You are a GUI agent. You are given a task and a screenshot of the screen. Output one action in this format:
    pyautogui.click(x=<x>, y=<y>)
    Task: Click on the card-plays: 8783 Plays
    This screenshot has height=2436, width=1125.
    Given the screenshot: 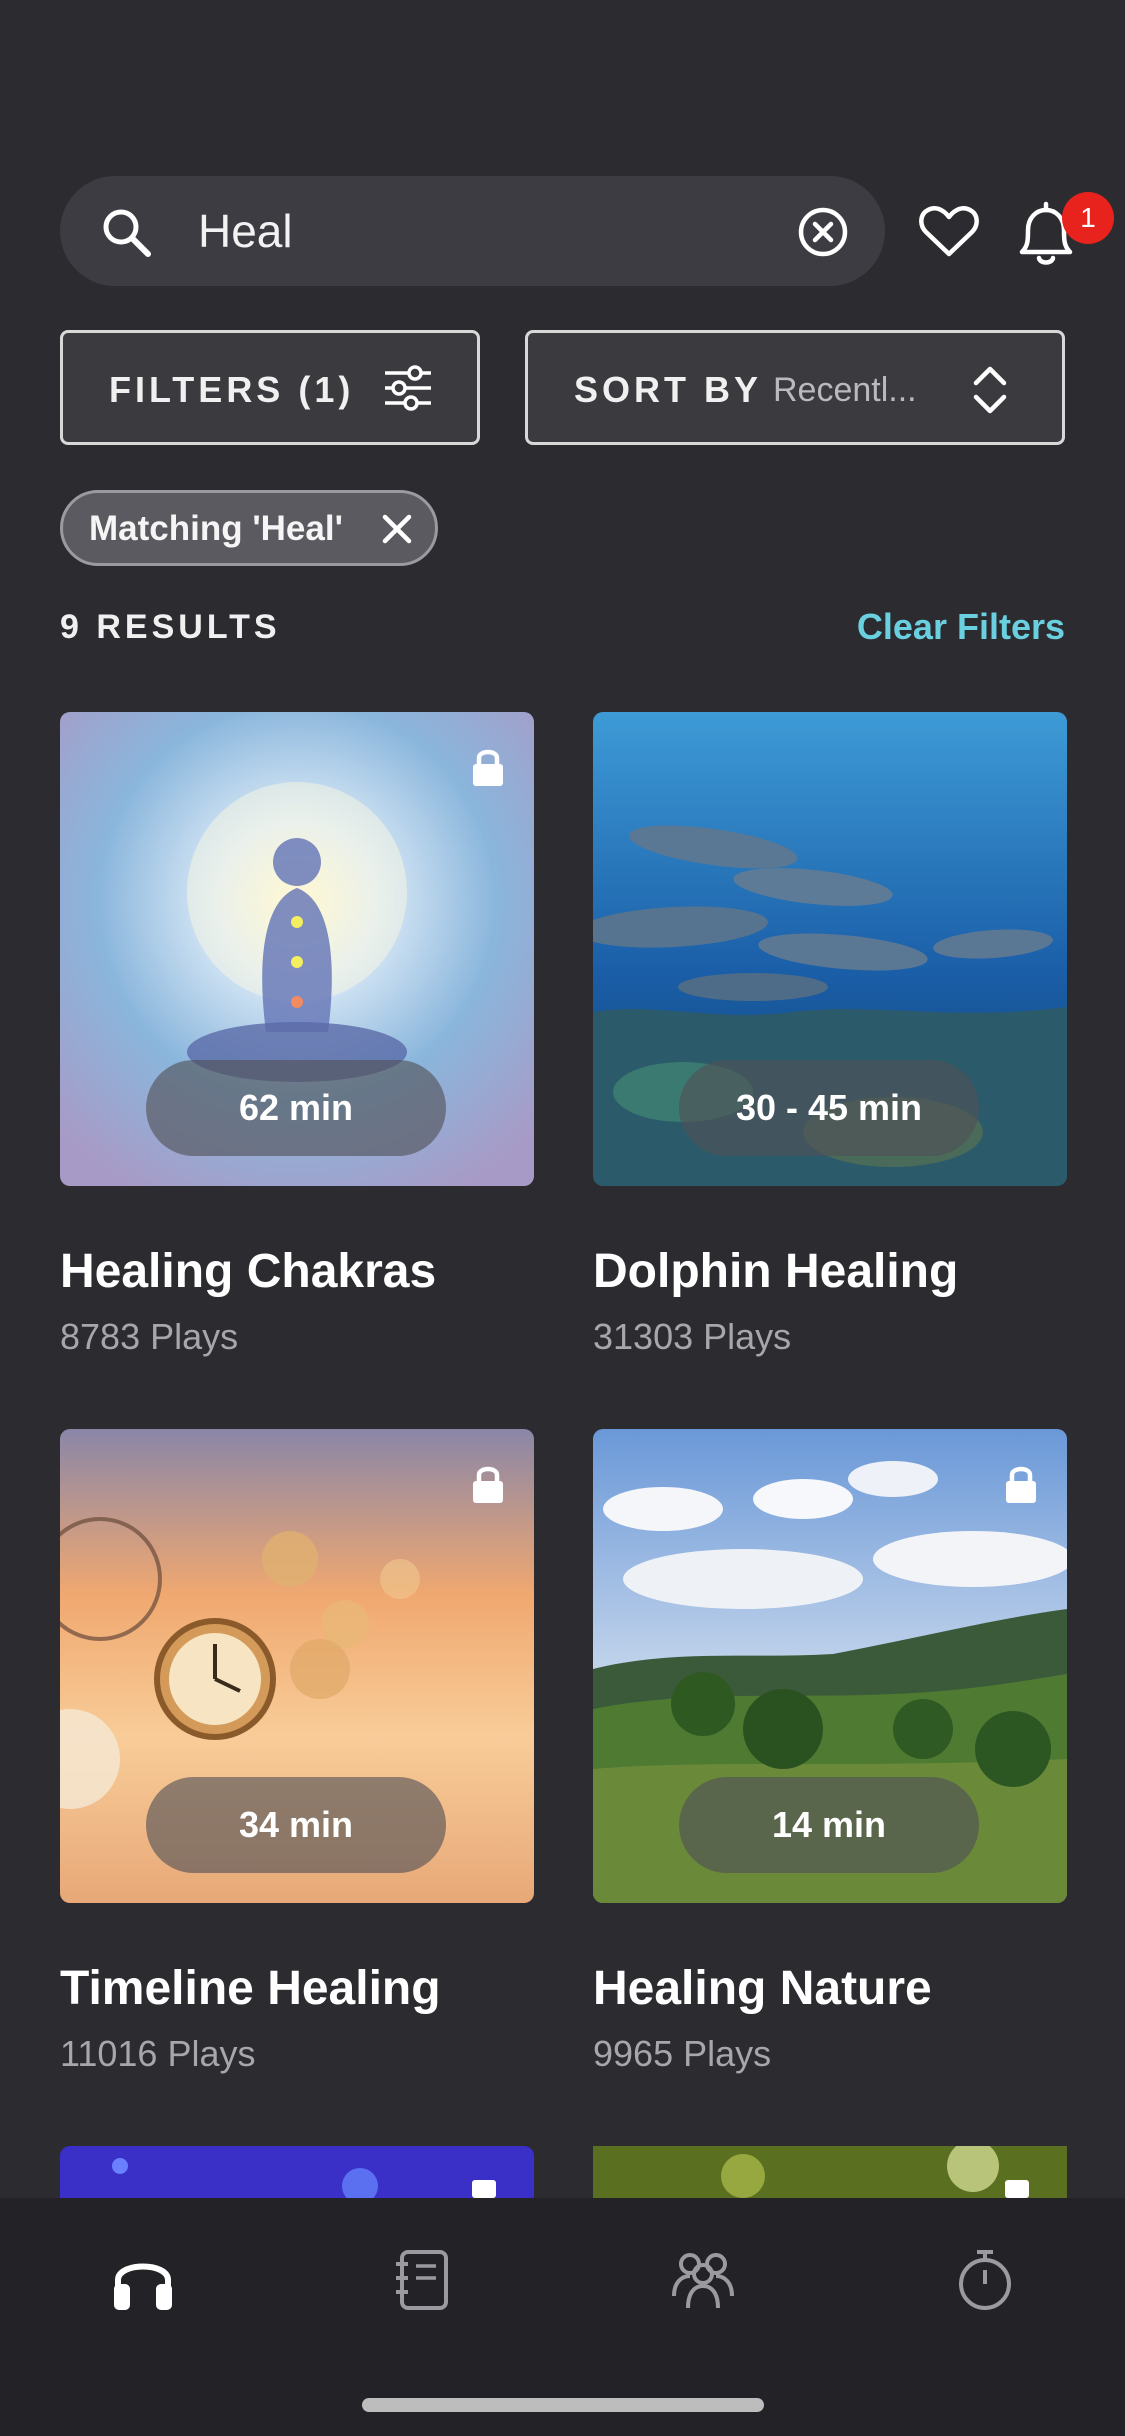 What is the action you would take?
    pyautogui.click(x=149, y=1336)
    